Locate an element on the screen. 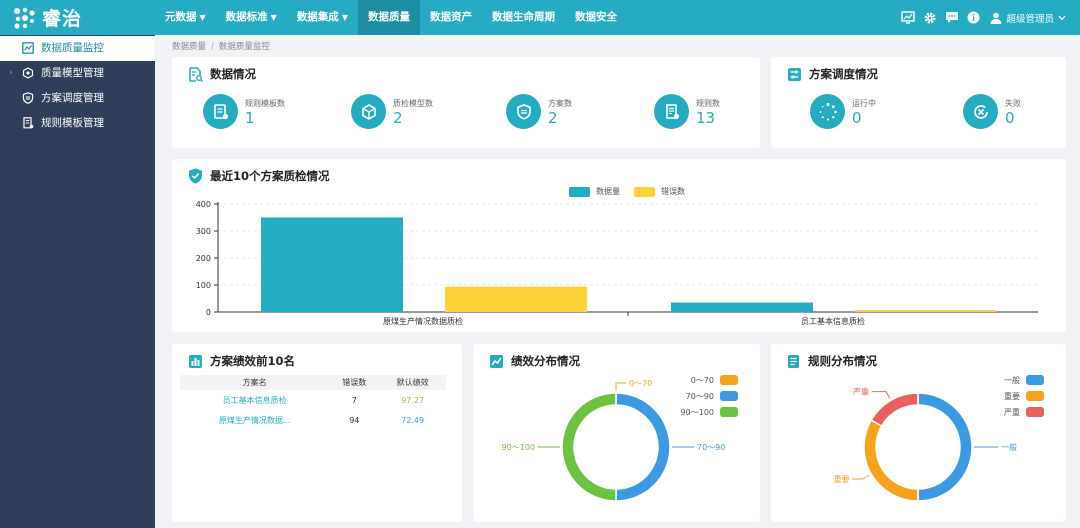 This screenshot has height=528, width=1080. y-tick-label: 200 is located at coordinates (203, 258).